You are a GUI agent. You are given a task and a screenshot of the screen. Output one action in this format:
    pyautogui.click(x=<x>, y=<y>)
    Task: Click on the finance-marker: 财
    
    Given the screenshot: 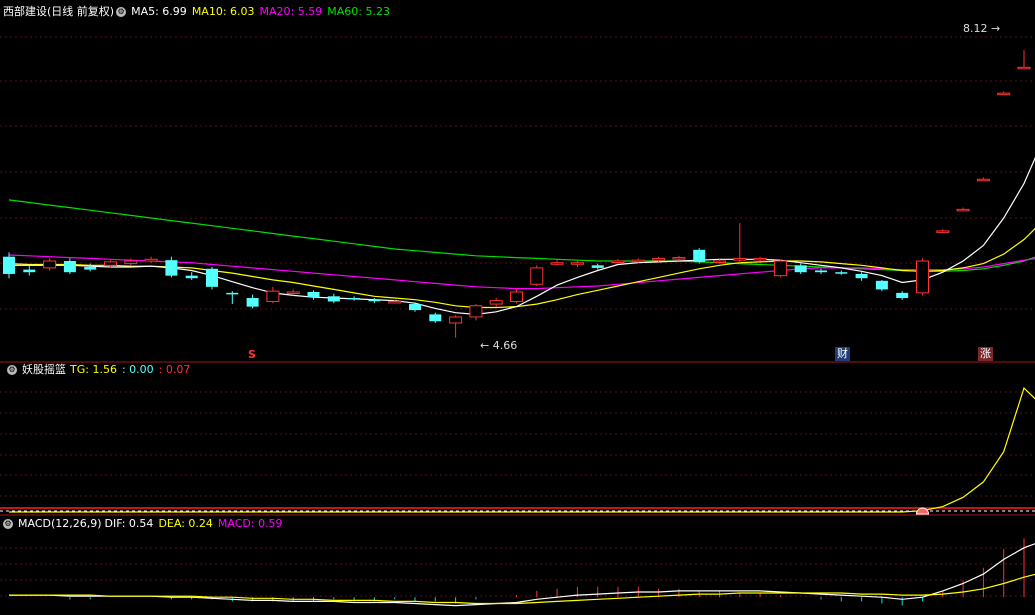 What is the action you would take?
    pyautogui.click(x=842, y=354)
    